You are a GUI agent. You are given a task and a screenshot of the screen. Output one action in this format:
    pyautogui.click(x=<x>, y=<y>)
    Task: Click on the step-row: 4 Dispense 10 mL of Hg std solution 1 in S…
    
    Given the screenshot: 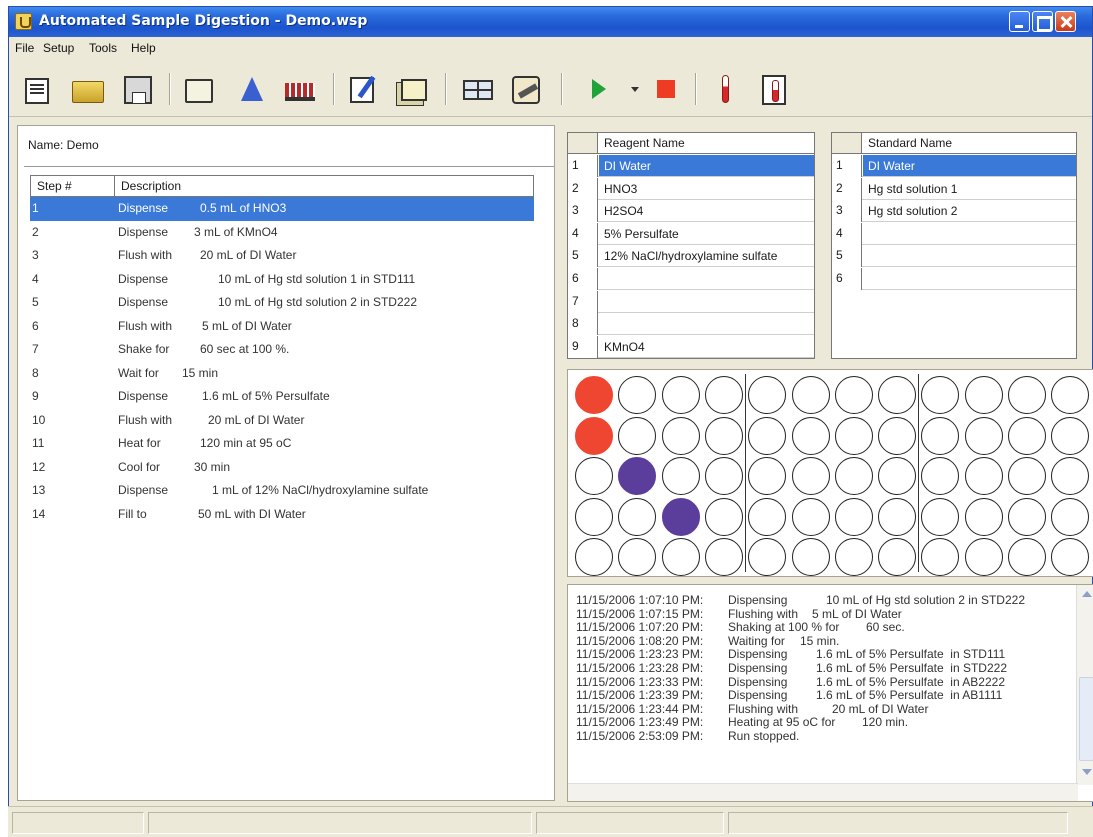 What is the action you would take?
    pyautogui.click(x=282, y=280)
    